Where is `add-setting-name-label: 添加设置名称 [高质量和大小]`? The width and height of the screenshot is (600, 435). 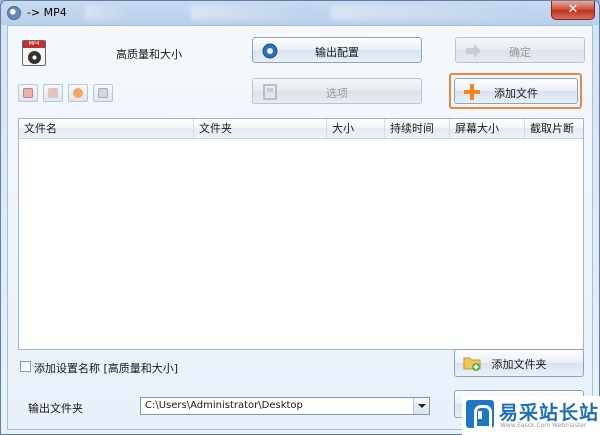 add-setting-name-label: 添加设置名称 [高质量和大小] is located at coordinates (106, 368).